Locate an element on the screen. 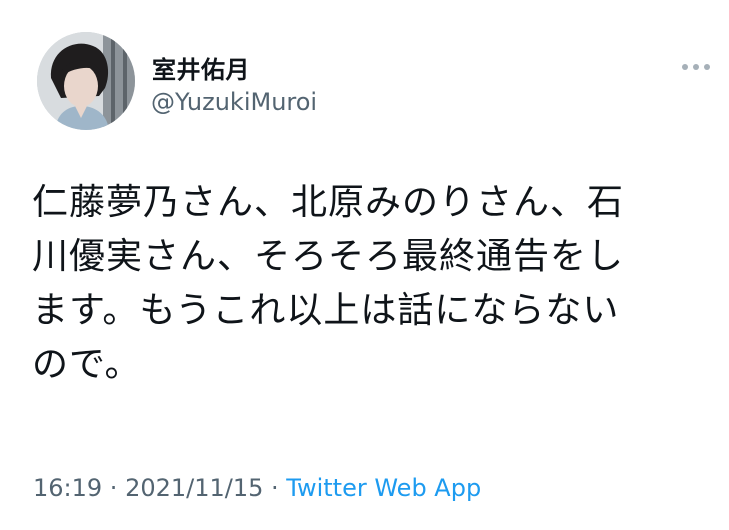 Image resolution: width=729 pixels, height=530 pixels. more-horizontal-icon is located at coordinates (699, 67).